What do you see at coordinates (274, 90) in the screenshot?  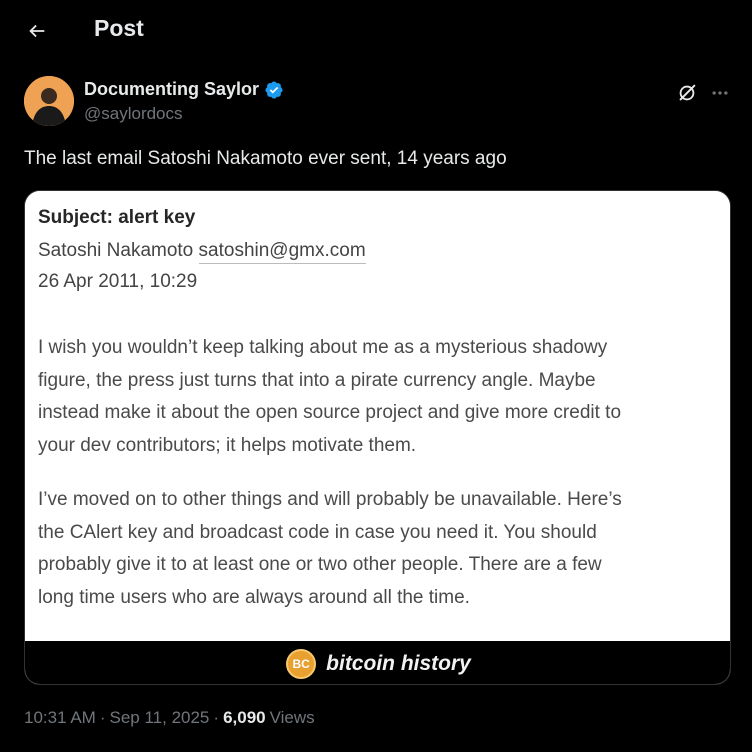 I see `verified-badge-icon` at bounding box center [274, 90].